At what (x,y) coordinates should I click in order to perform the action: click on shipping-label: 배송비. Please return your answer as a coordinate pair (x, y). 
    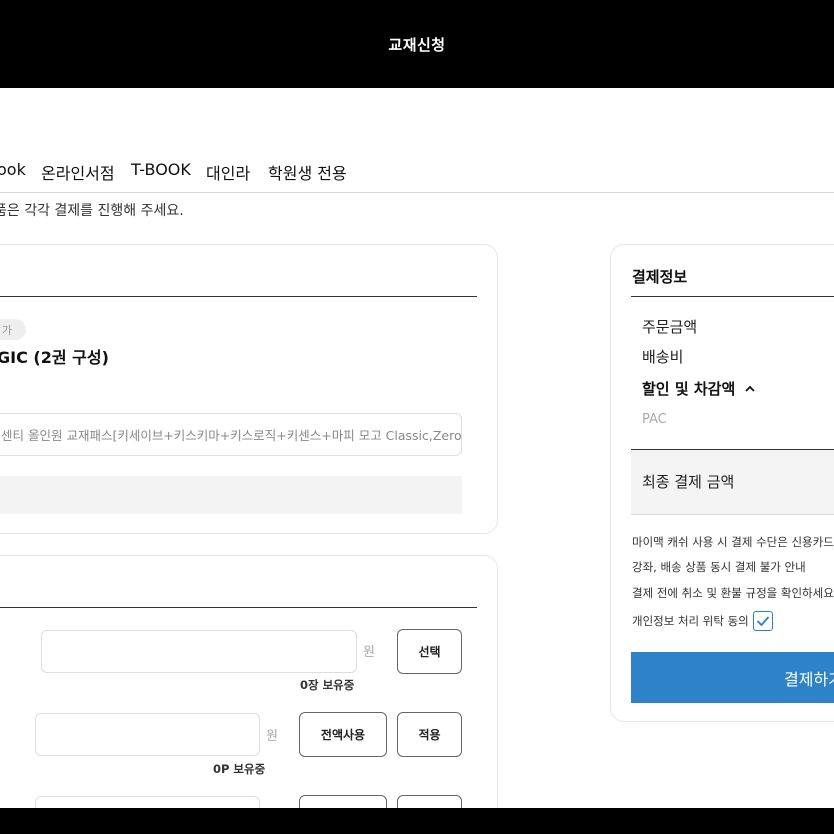
    Looking at the image, I should click on (663, 357).